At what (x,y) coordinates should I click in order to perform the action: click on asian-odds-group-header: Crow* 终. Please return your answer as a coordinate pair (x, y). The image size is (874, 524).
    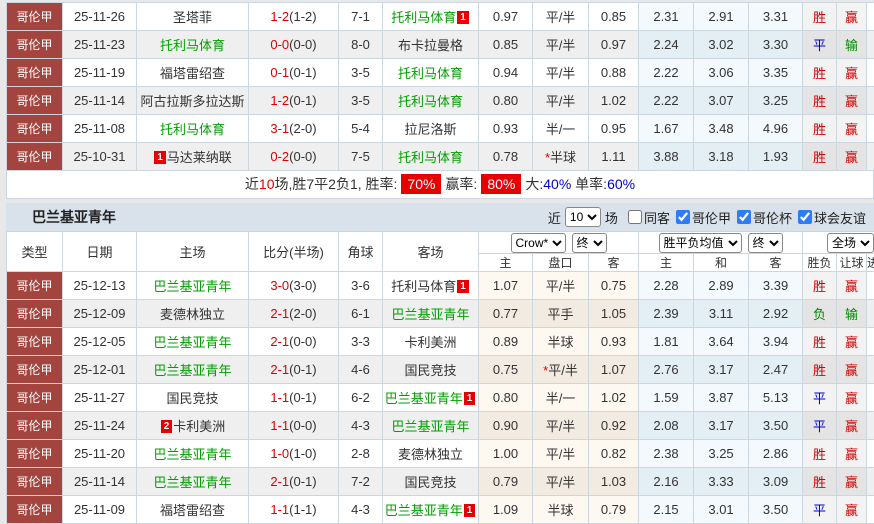
    Looking at the image, I should click on (559, 243).